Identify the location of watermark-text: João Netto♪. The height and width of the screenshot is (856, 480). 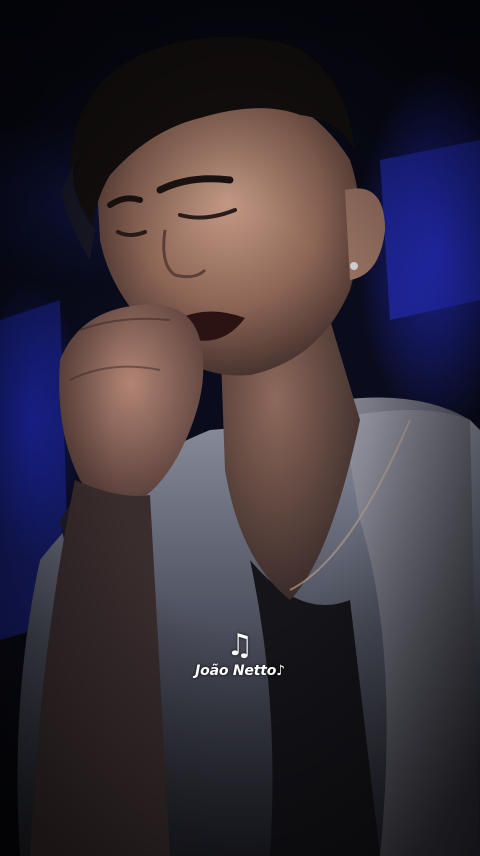
(240, 671).